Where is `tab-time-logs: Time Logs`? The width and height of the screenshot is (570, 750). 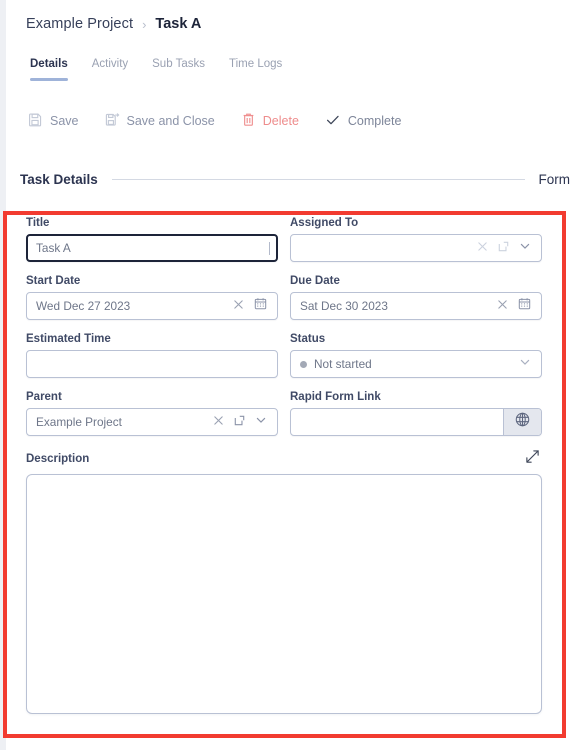 tab-time-logs: Time Logs is located at coordinates (255, 65).